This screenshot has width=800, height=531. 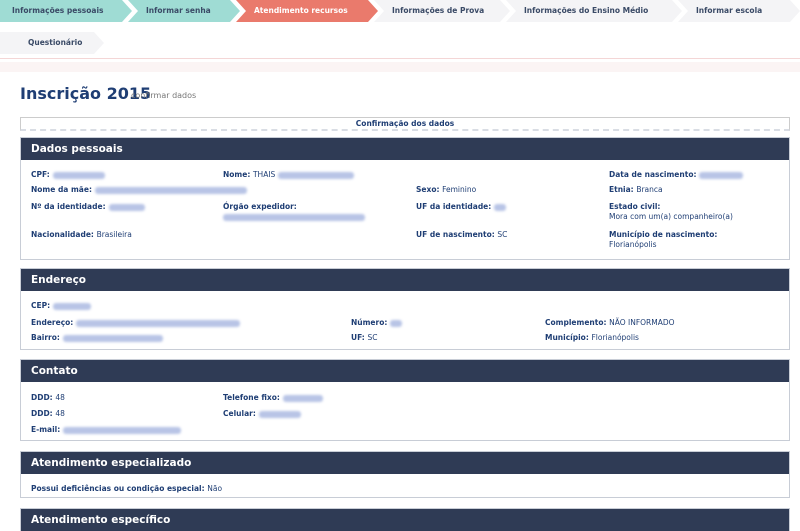 What do you see at coordinates (461, 206) in the screenshot?
I see `field-uf-identidade: UF da identidade:` at bounding box center [461, 206].